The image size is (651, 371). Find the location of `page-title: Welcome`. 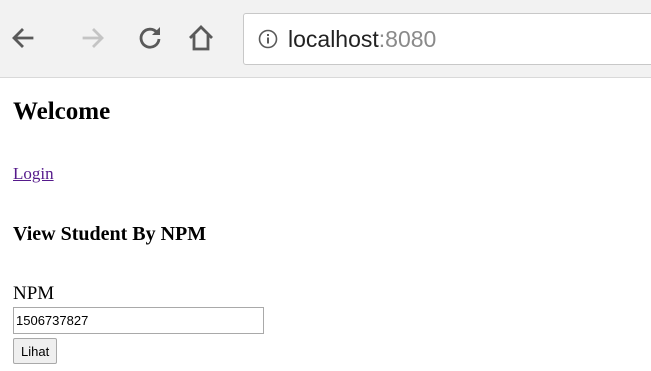

page-title: Welcome is located at coordinates (62, 111).